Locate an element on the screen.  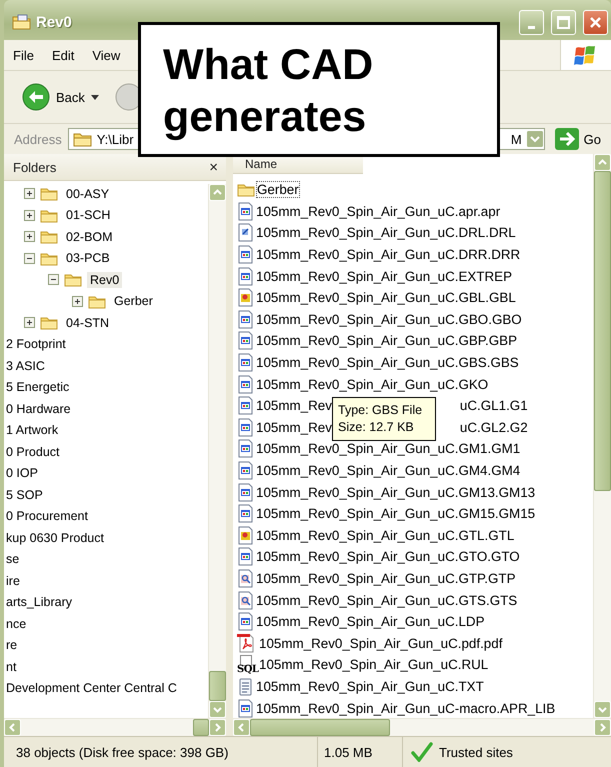
folder-name: re is located at coordinates (12, 645).